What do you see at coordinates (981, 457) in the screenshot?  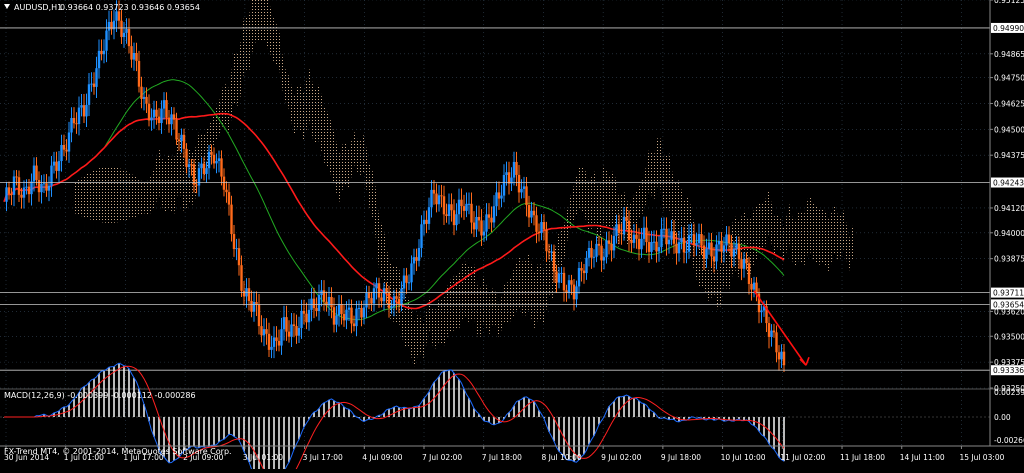 I see `x-tick-label: 15 Jul 03:00` at bounding box center [981, 457].